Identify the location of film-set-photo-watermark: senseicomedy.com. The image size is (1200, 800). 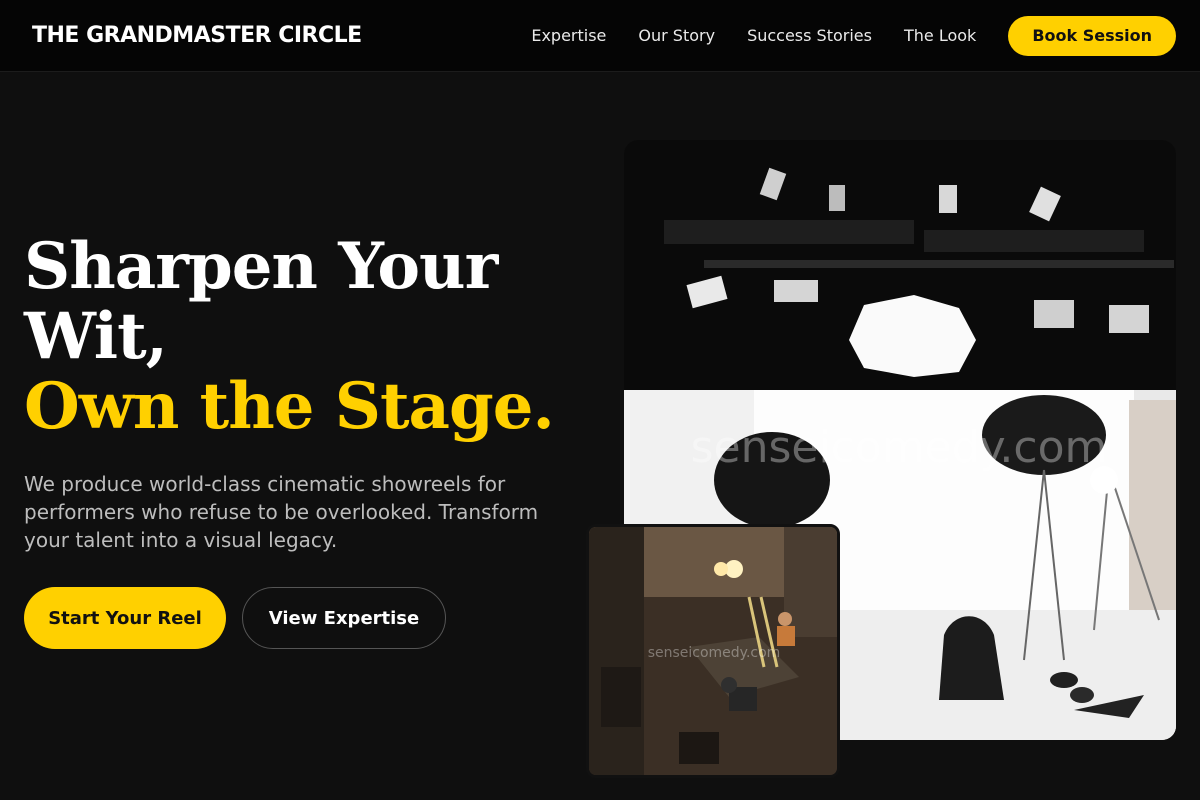
(714, 653).